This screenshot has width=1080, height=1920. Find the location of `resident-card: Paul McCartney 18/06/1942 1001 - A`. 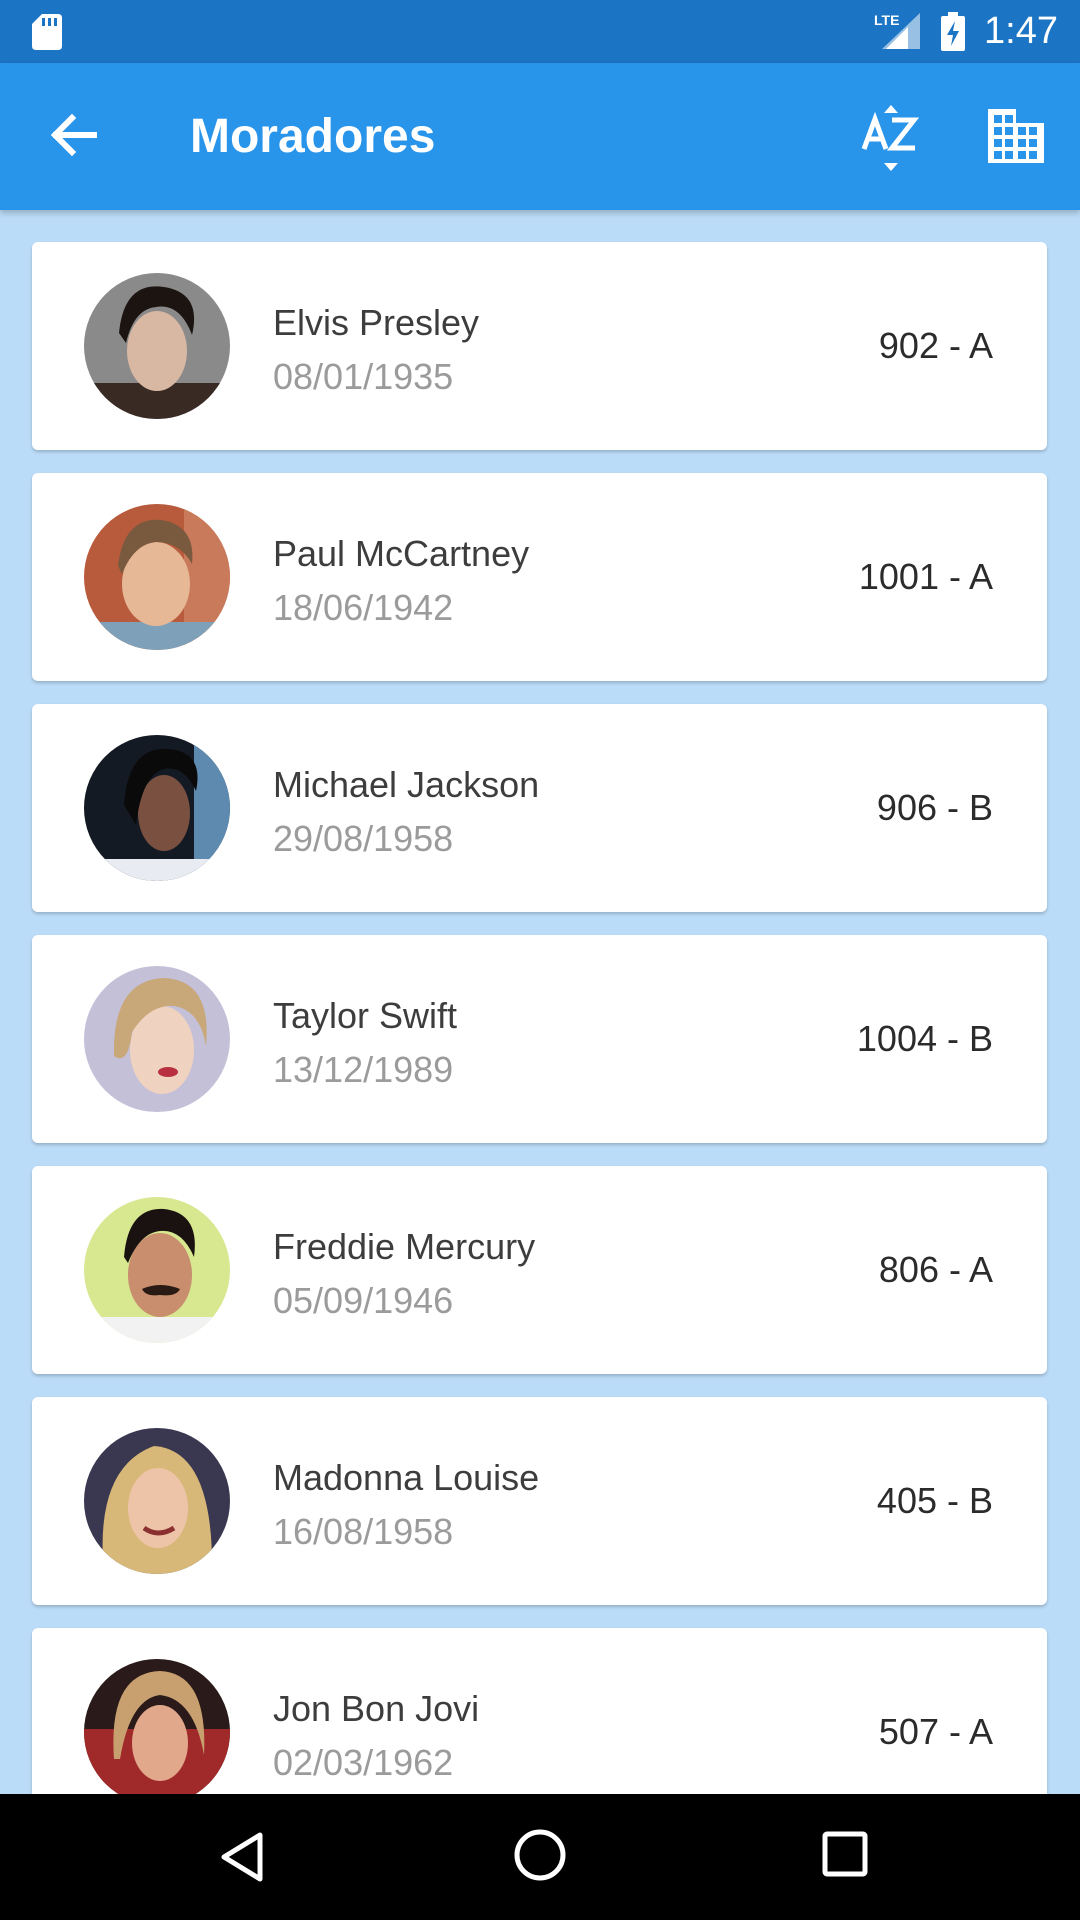

resident-card: Paul McCartney 18/06/1942 1001 - A is located at coordinates (539, 577).